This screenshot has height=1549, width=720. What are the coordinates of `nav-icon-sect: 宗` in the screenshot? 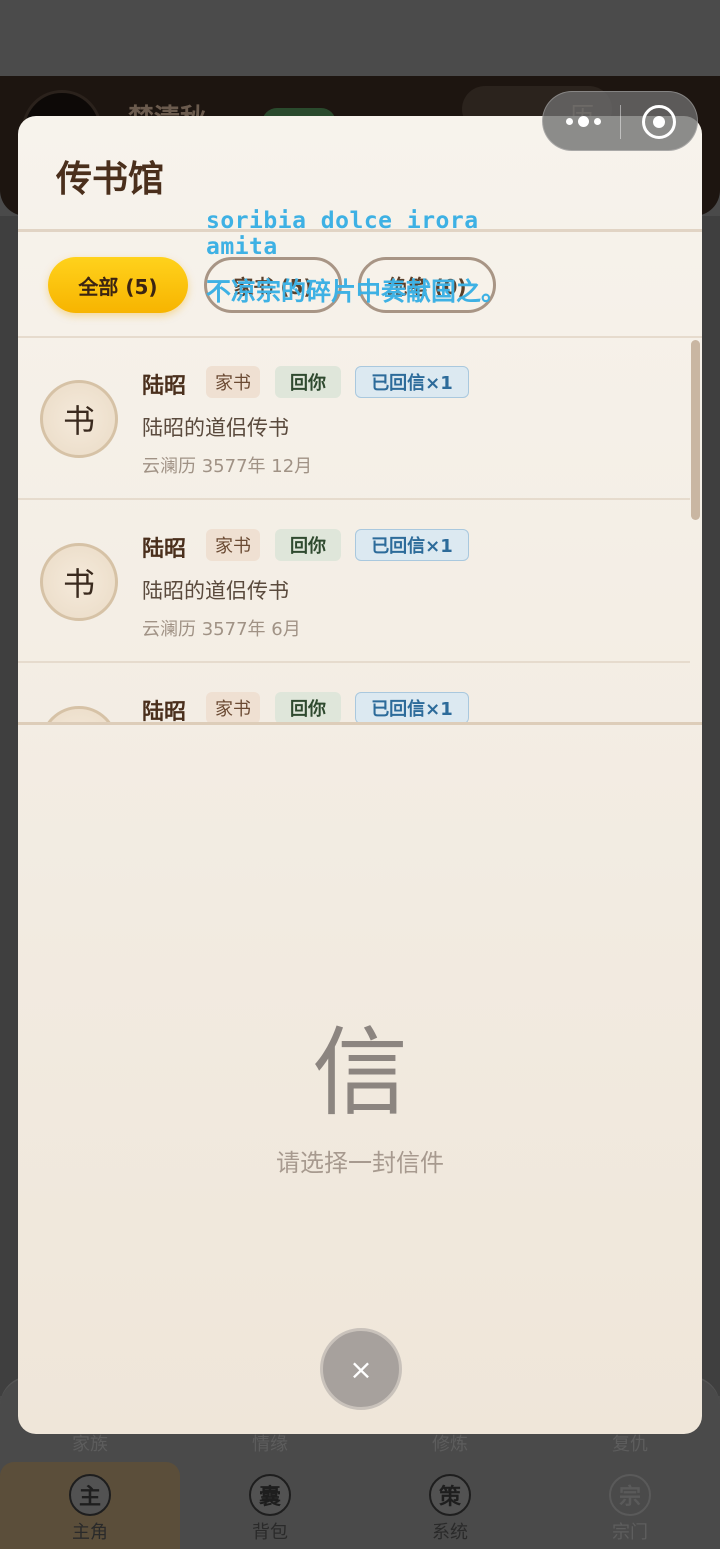 It's located at (630, 1495).